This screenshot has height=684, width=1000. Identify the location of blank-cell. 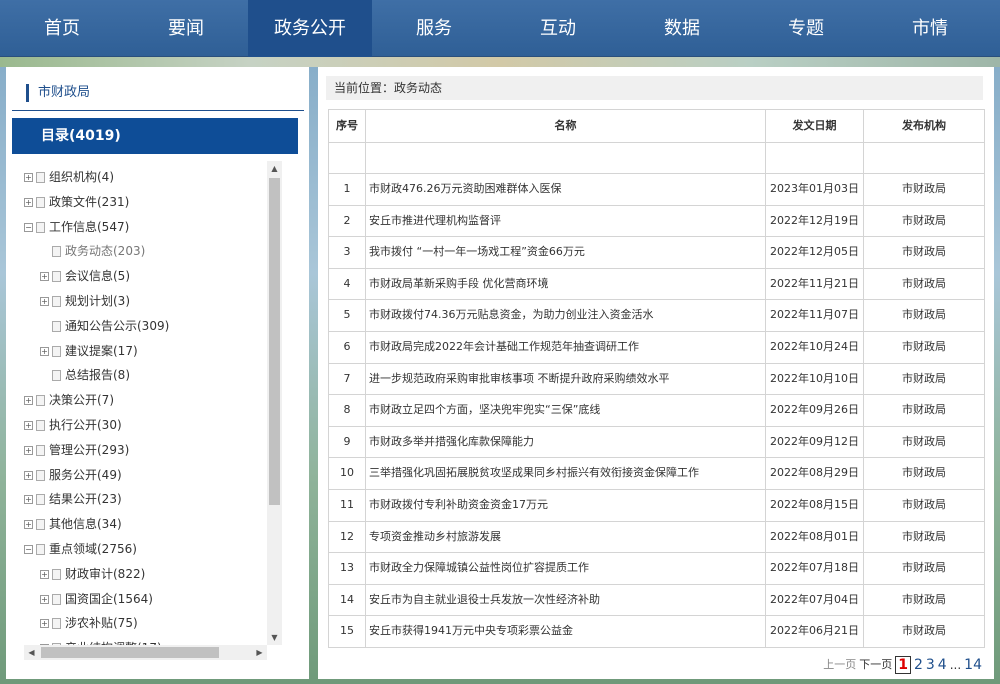
(566, 158).